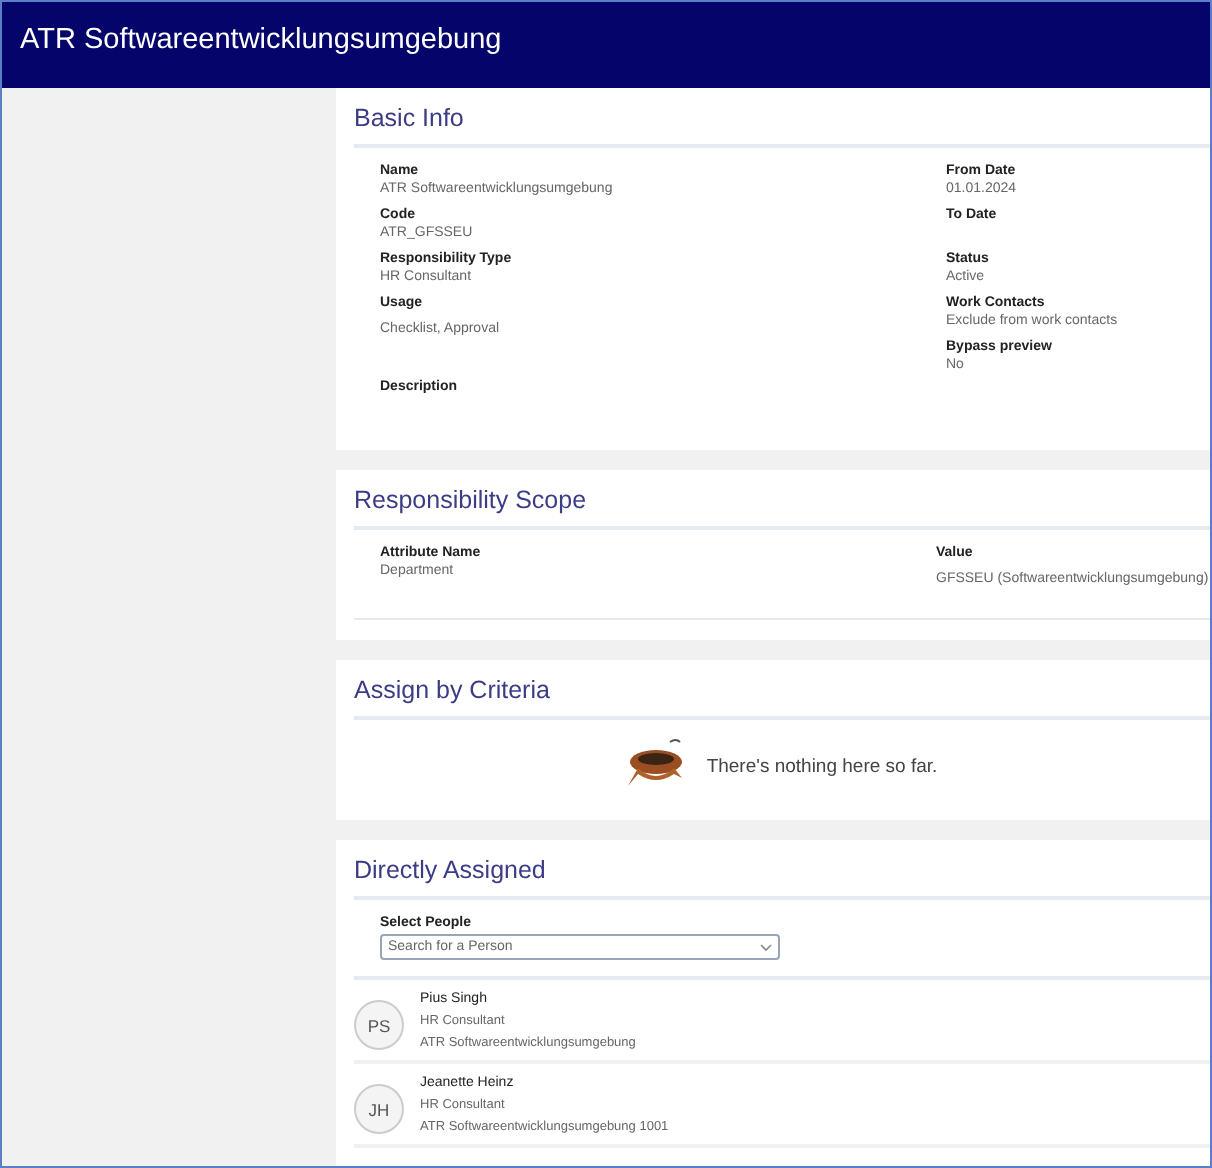 This screenshot has width=1212, height=1168. What do you see at coordinates (470, 500) in the screenshot?
I see `section-title: Responsibility Scope` at bounding box center [470, 500].